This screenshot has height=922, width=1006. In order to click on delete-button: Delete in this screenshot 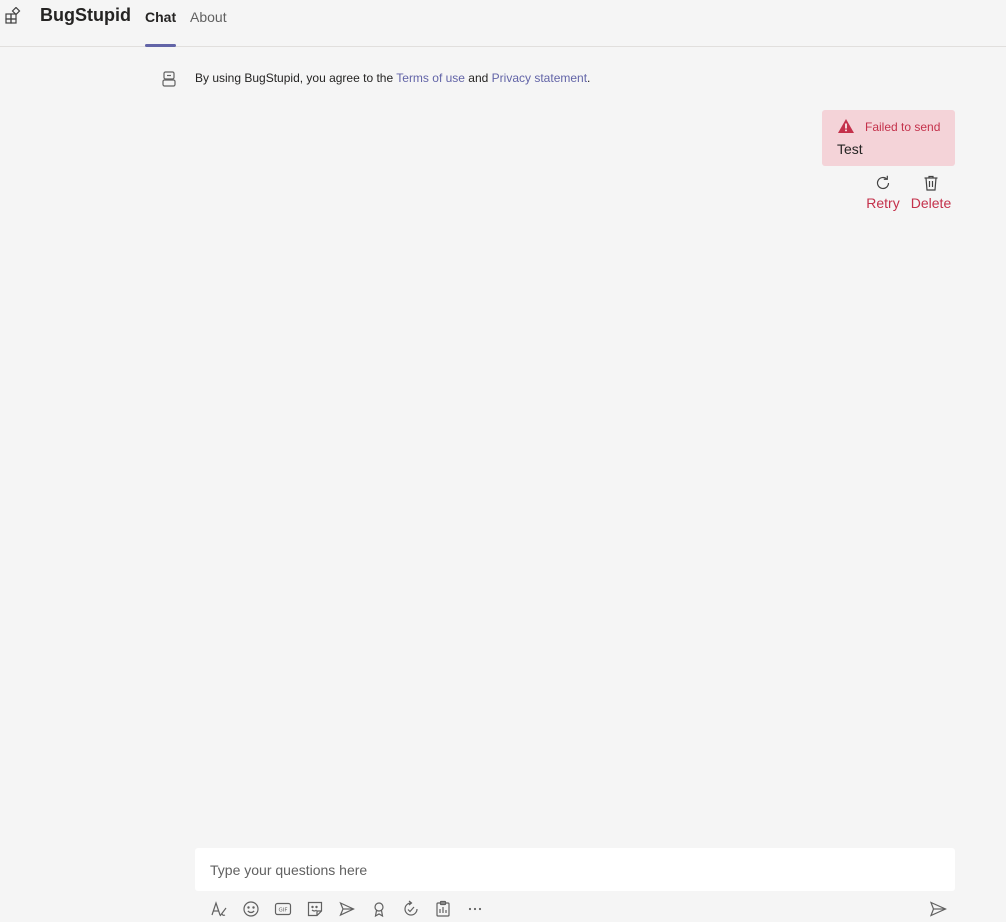, I will do `click(931, 192)`.